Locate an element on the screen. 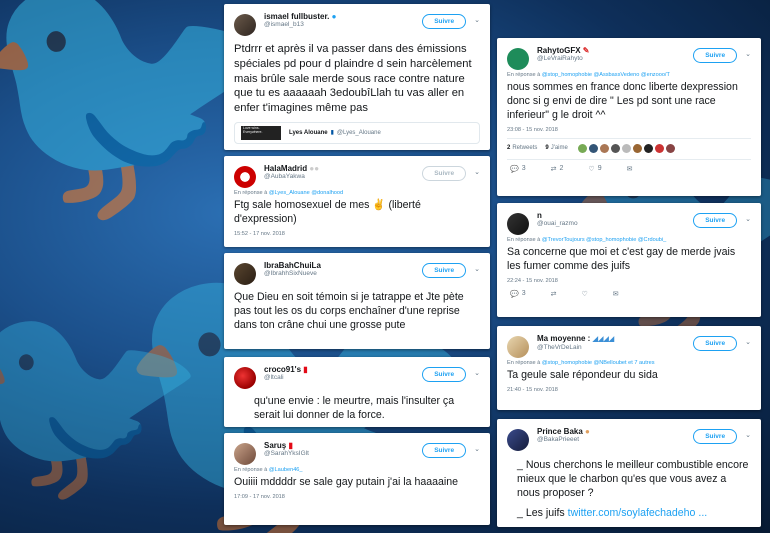 Image resolution: width=770 pixels, height=533 pixels. quoted-thumbnail: Love wins. Everywhere. is located at coordinates (261, 132).